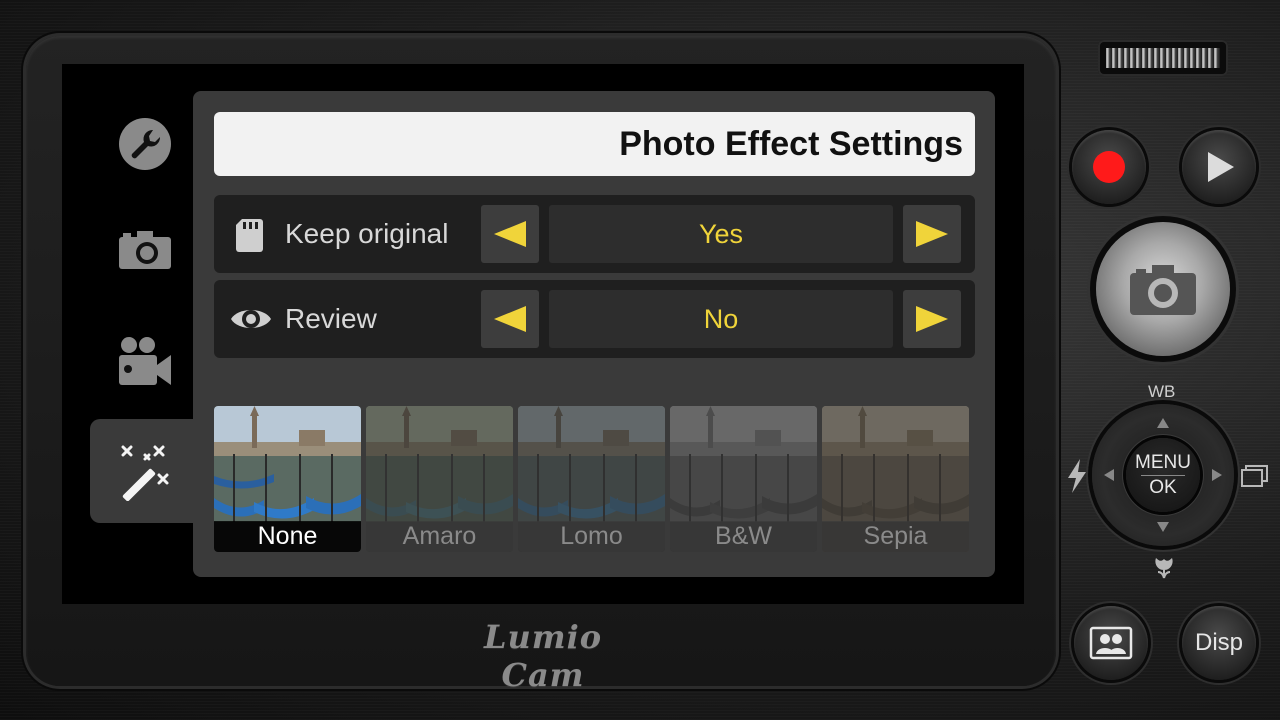  What do you see at coordinates (594, 144) in the screenshot?
I see `panel-title: Photo Effect Settings` at bounding box center [594, 144].